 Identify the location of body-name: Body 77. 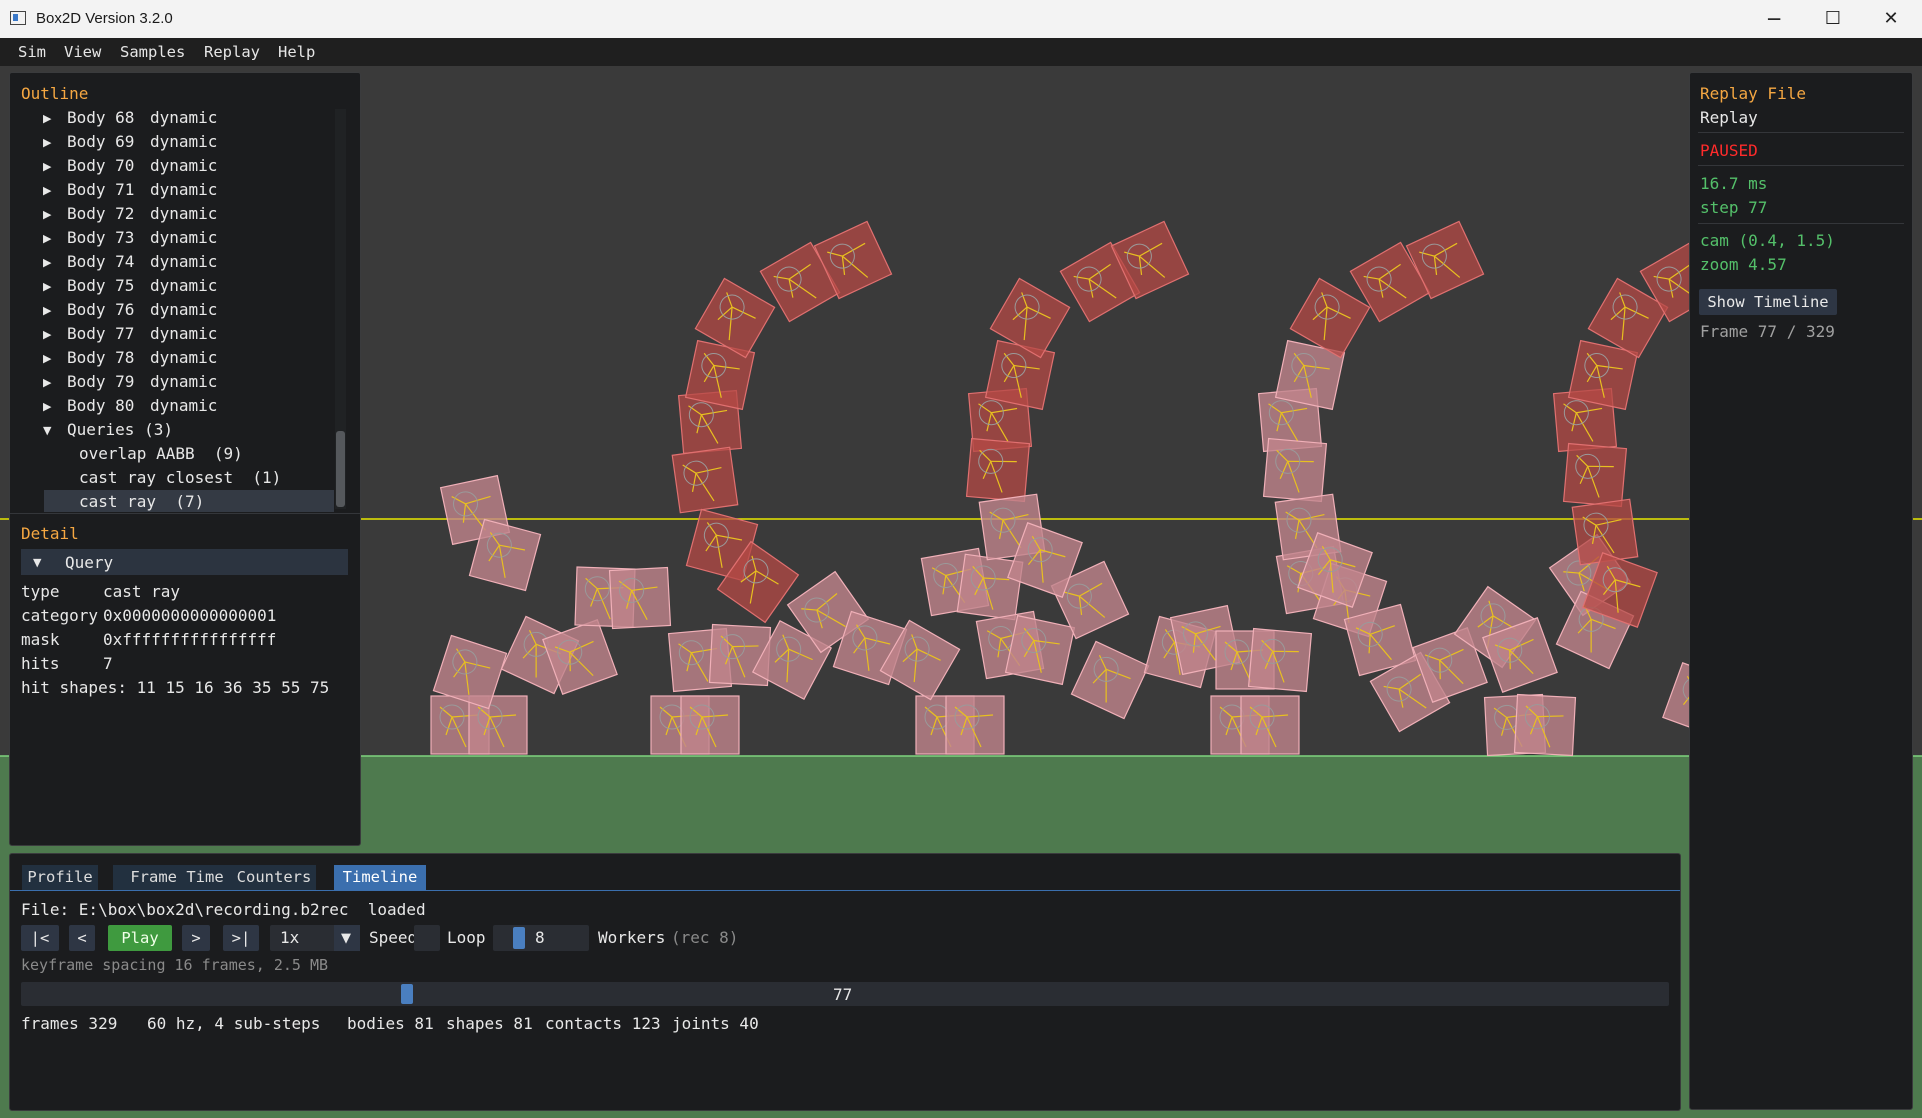
(101, 333).